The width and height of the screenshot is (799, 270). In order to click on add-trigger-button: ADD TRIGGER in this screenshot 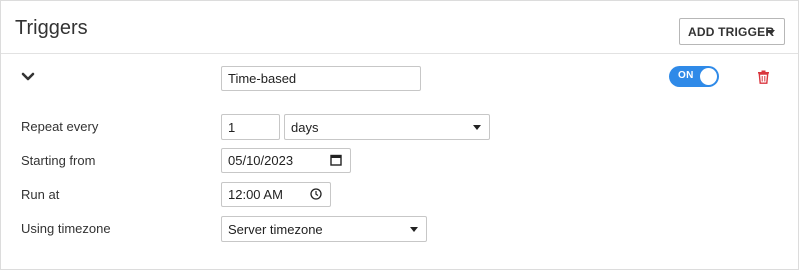, I will do `click(732, 31)`.